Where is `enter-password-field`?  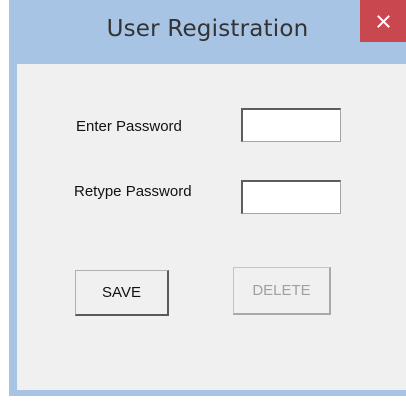
enter-password-field is located at coordinates (291, 125).